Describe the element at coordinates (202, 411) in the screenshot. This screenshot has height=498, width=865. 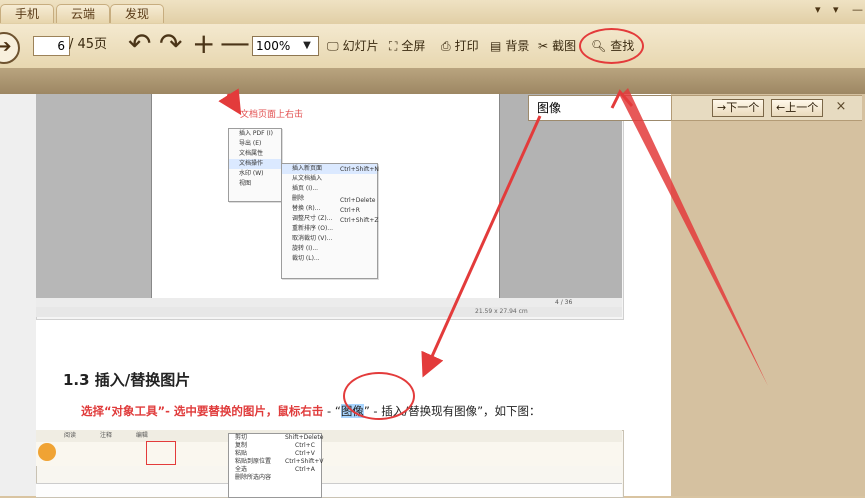
I see `instruction-red-part: 选择“对象工具”- 选中要替换的图片，鼠标右击` at that location.